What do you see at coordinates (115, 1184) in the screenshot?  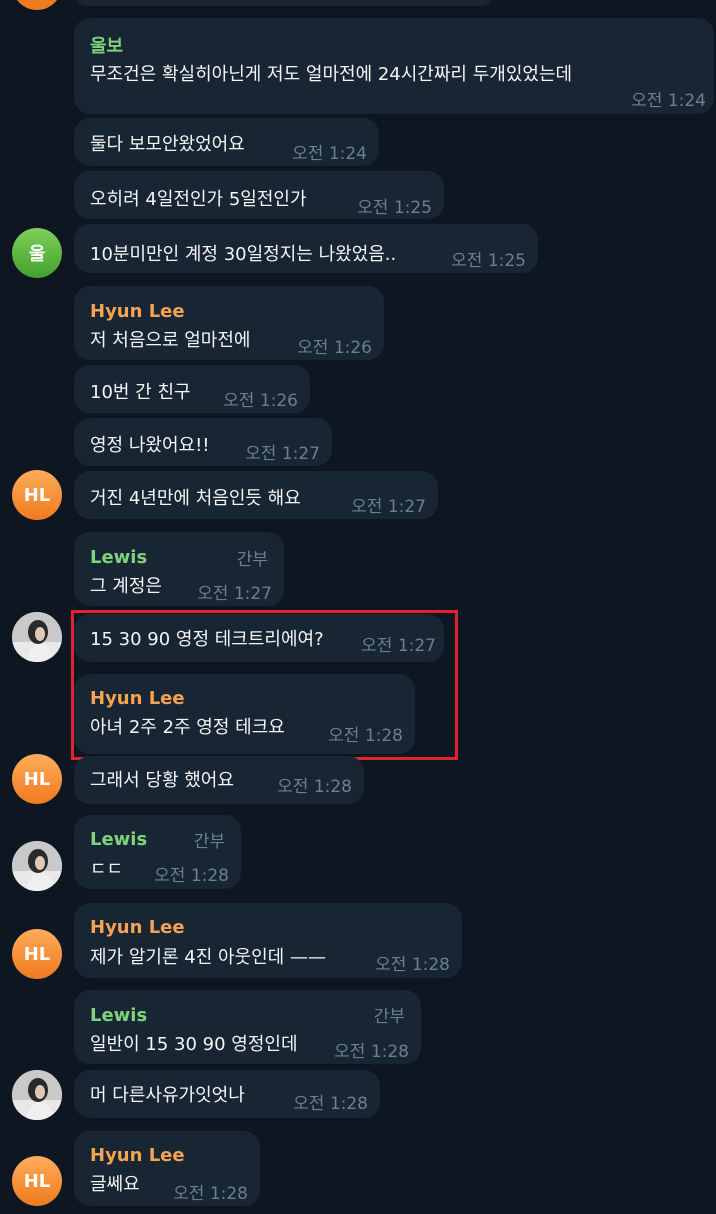 I see `message-text: 글쎄요` at bounding box center [115, 1184].